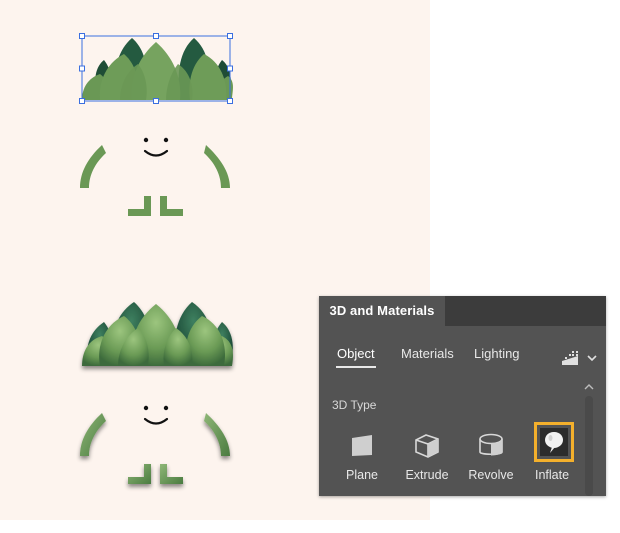 This screenshot has width=620, height=533. Describe the element at coordinates (156, 415) in the screenshot. I see `inflated-face` at that location.